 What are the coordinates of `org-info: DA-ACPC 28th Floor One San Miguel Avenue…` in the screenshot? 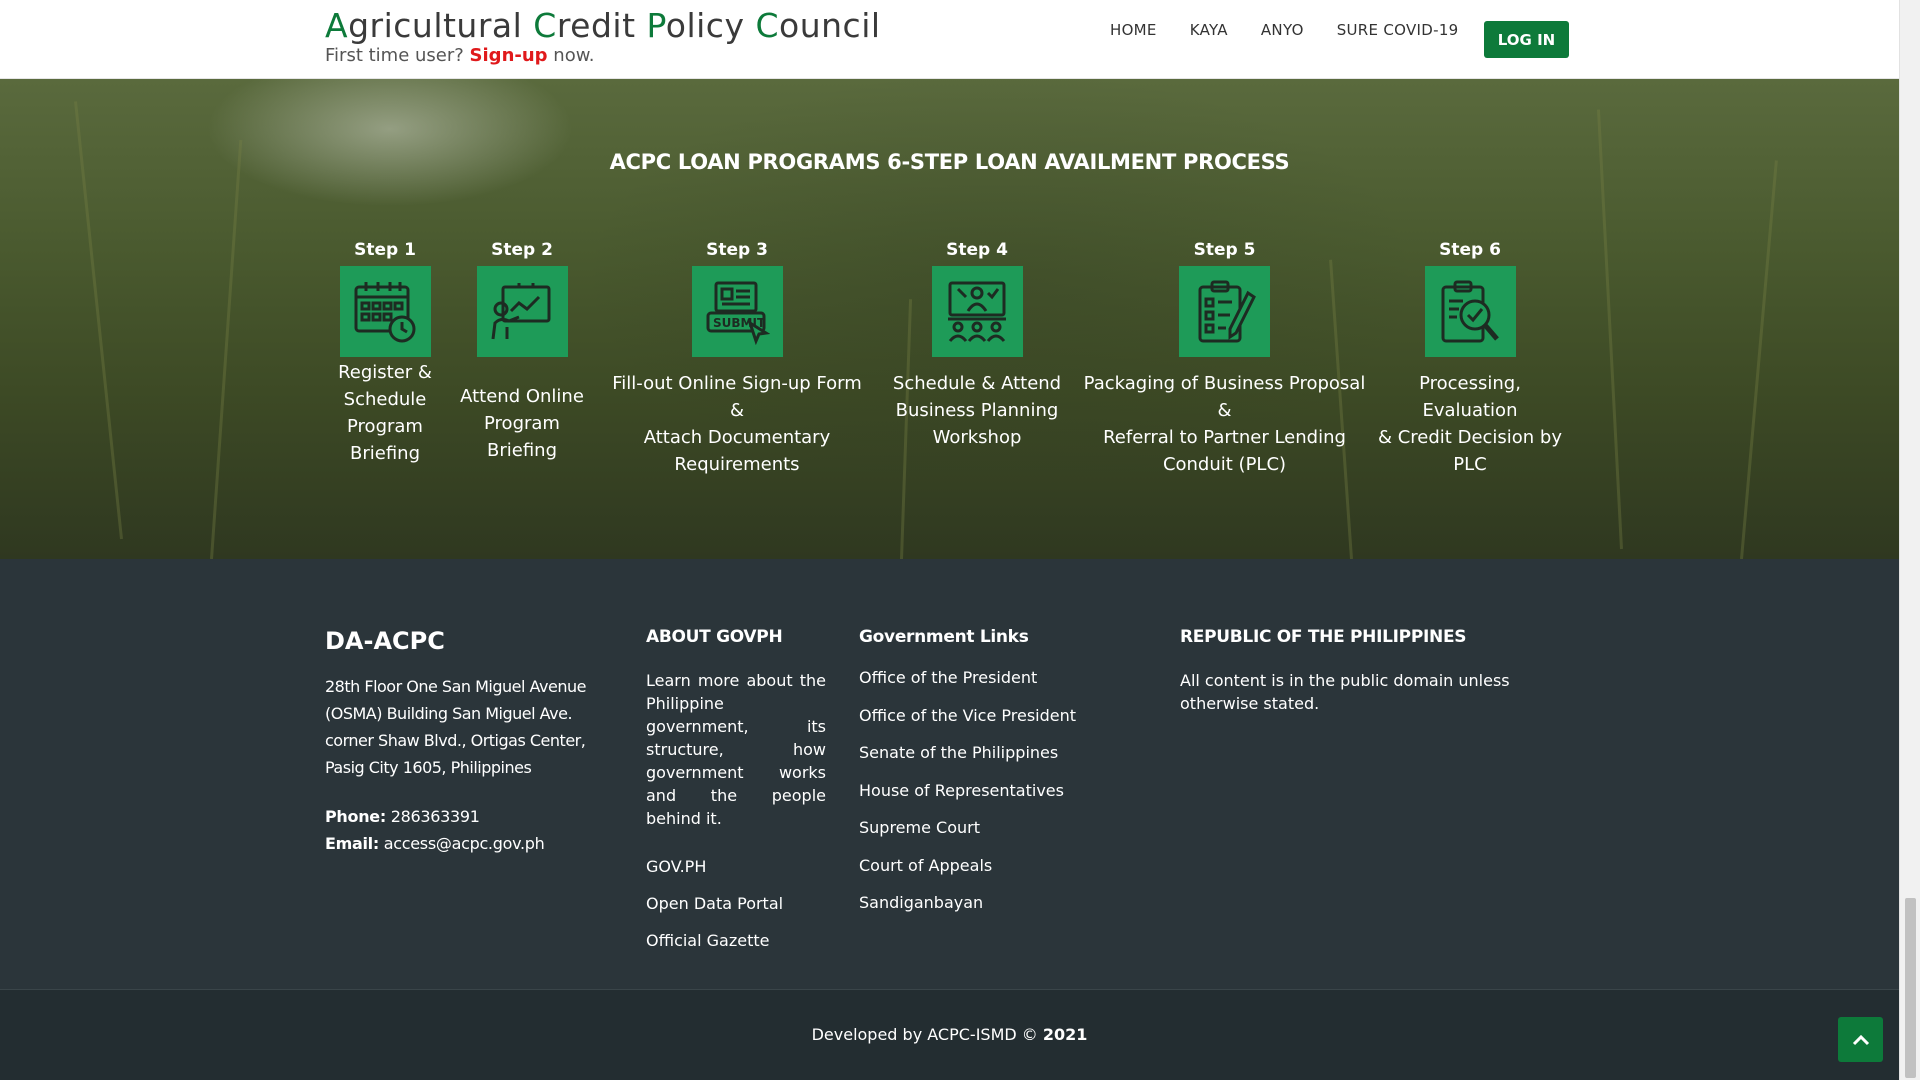 It's located at (460, 742).